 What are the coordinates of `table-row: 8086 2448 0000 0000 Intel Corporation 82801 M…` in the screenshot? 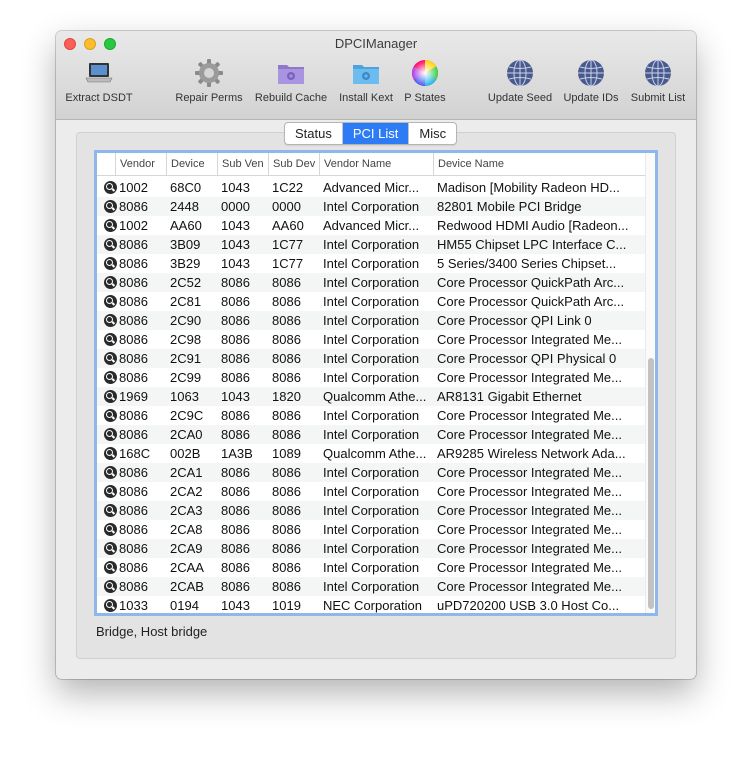 It's located at (371, 206).